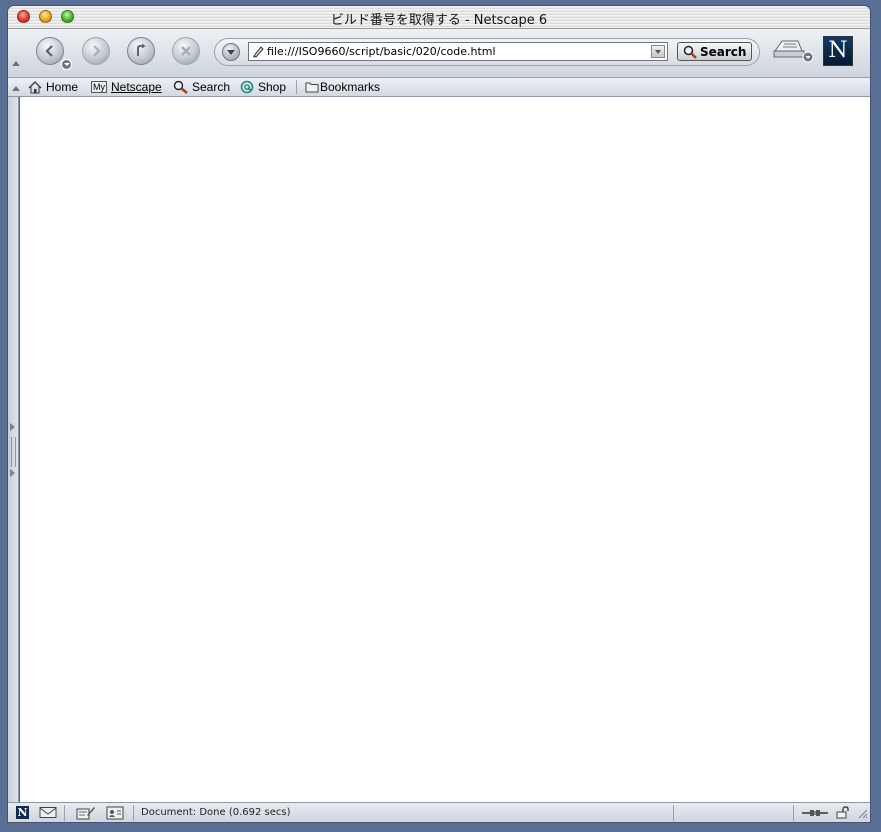 This screenshot has height=832, width=881. Describe the element at coordinates (258, 51) in the screenshot. I see `page-proxy-icon` at that location.